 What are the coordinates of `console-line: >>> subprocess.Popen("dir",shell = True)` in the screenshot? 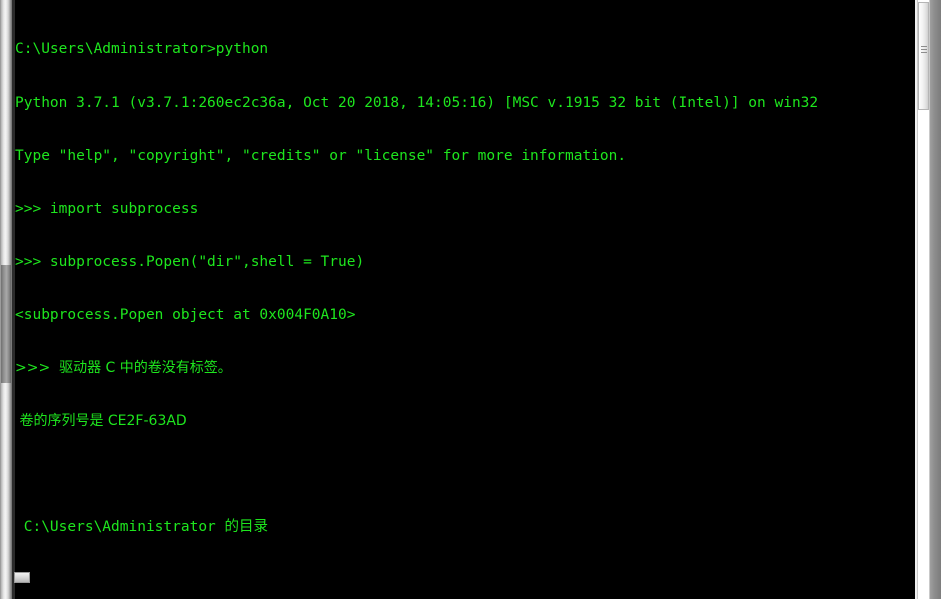 It's located at (190, 261).